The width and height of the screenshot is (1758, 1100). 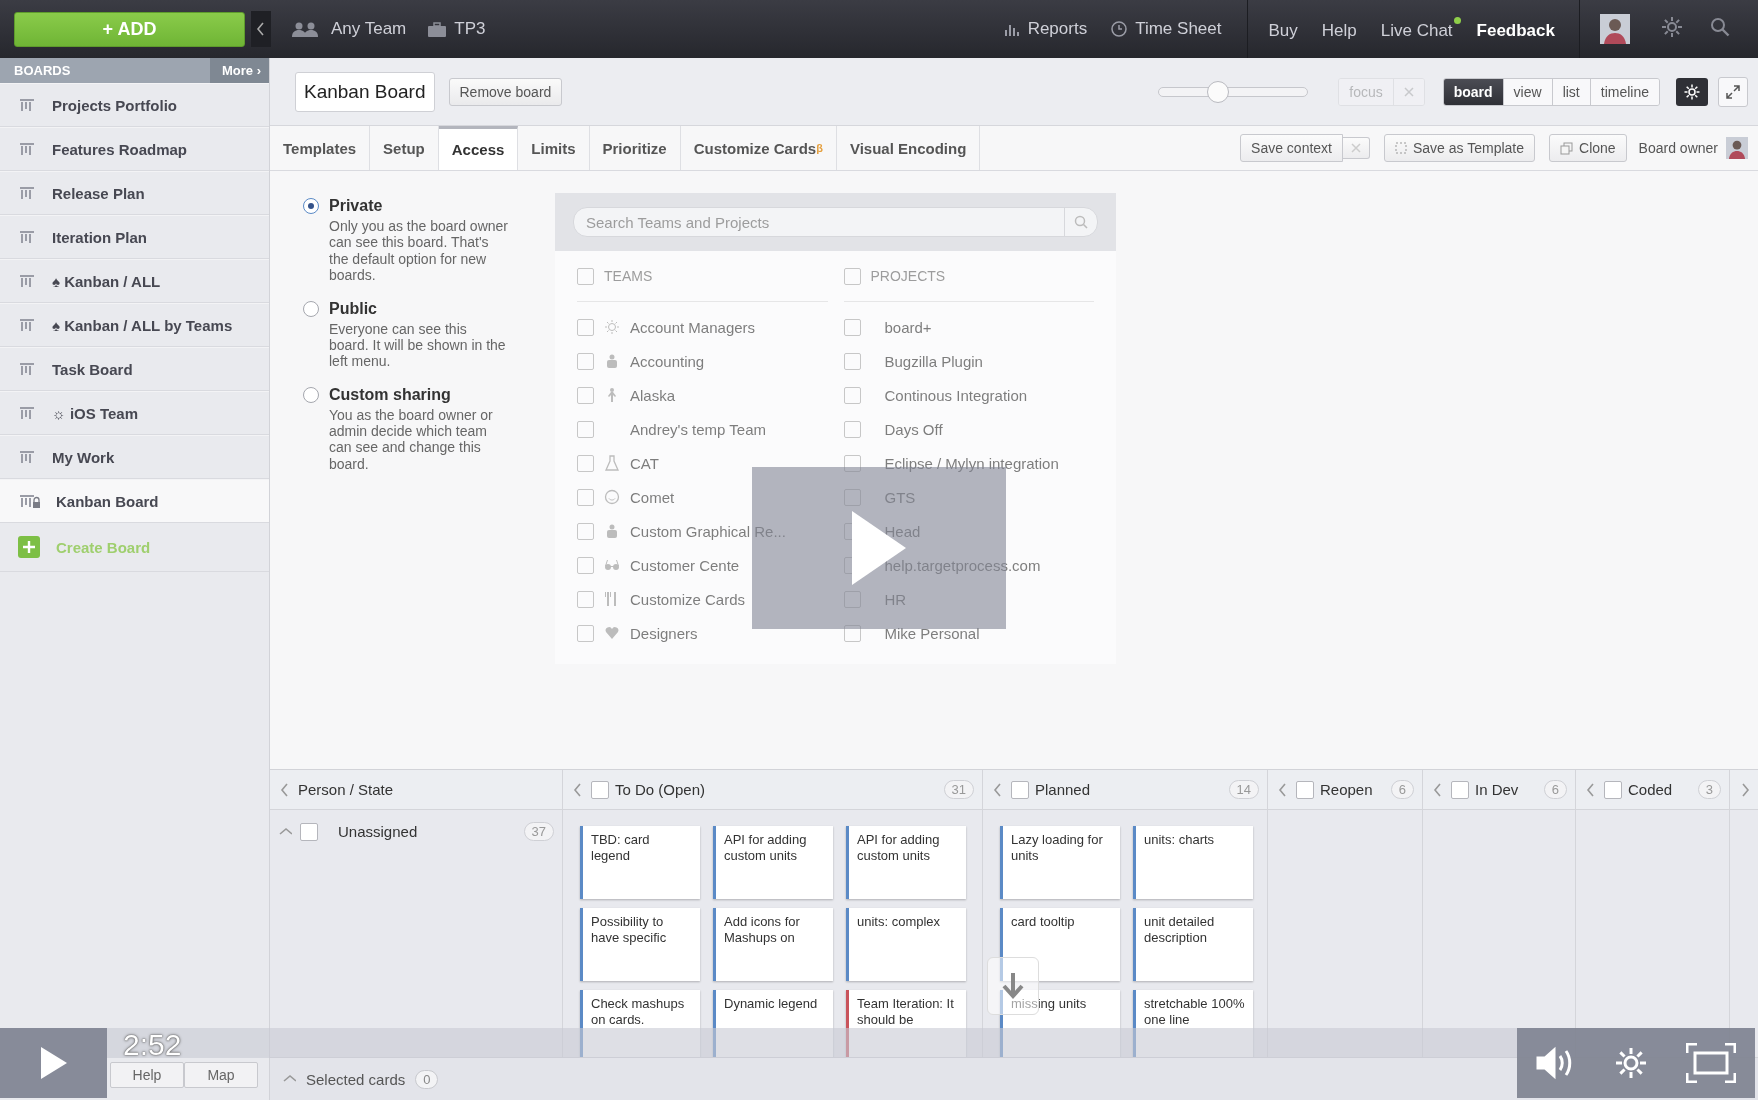 I want to click on selected-cards-label: Selected cards, so click(x=356, y=1079).